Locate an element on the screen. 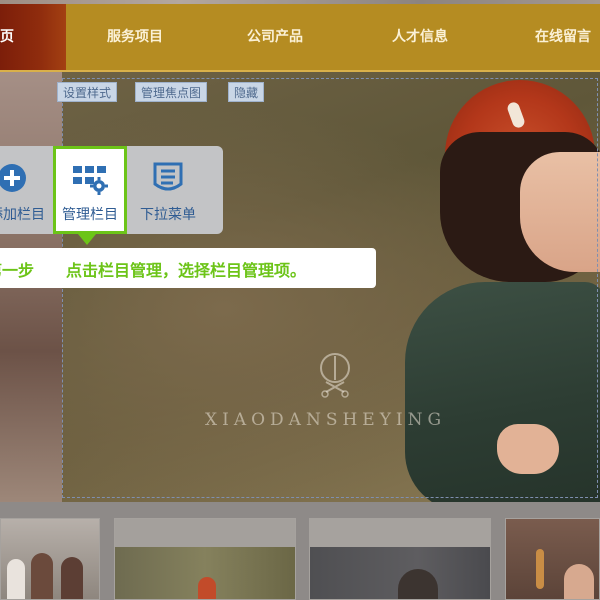 The width and height of the screenshot is (600, 600). instruction-step: 第一步 is located at coordinates (17, 270).